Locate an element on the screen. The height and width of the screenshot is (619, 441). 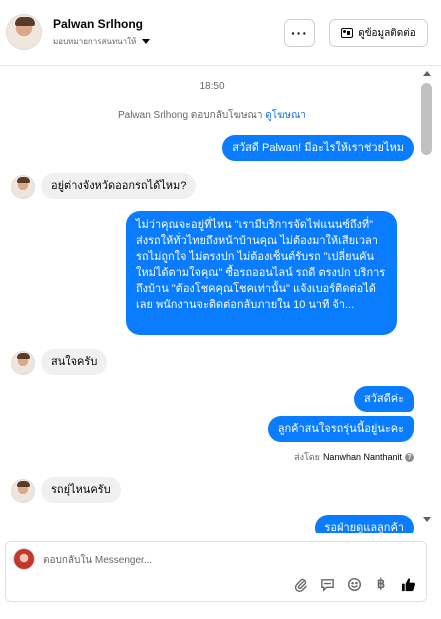
composer-toolbar: ฿ is located at coordinates (354, 584).